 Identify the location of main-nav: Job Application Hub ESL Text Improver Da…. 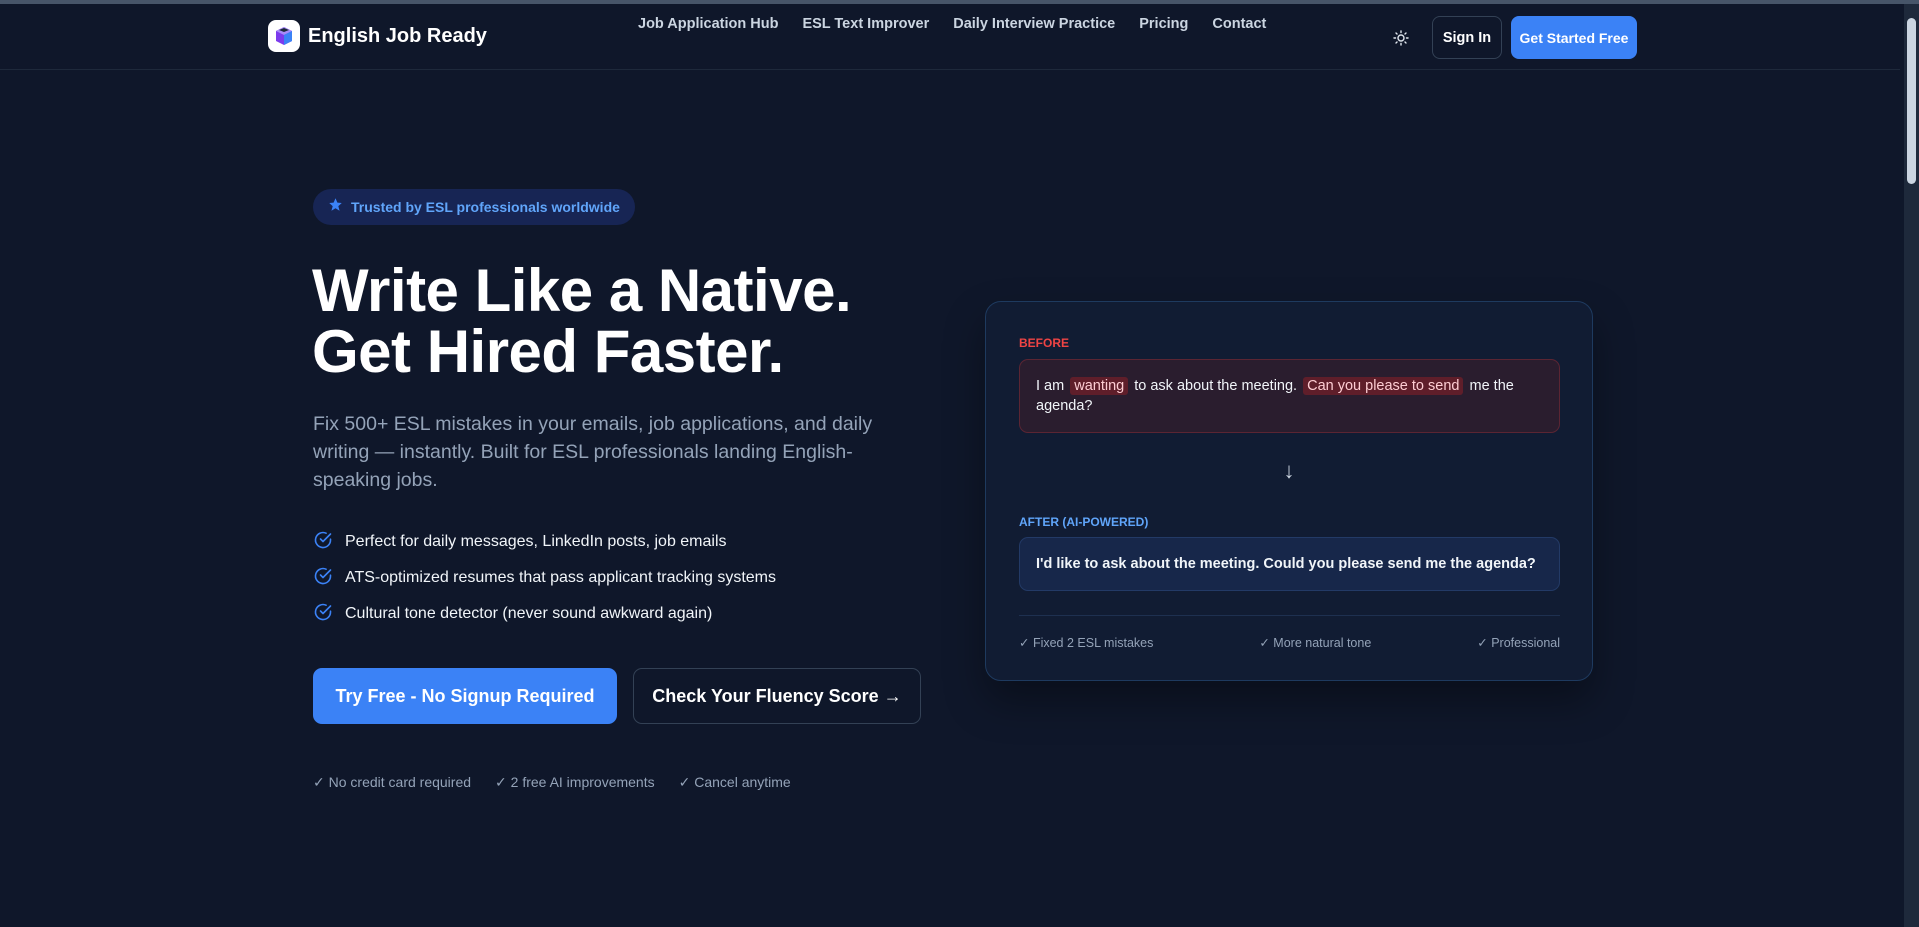
(952, 24).